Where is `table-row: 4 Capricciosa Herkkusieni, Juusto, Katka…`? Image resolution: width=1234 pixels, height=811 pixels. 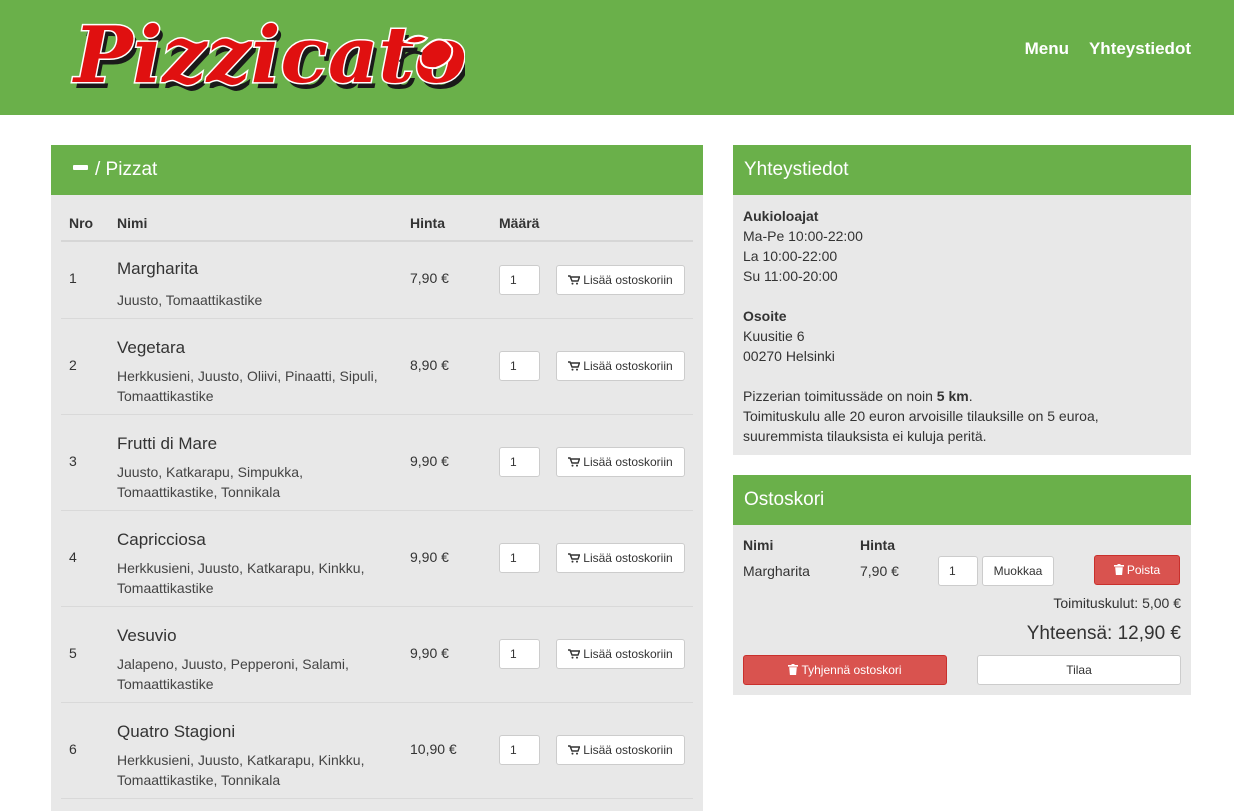 table-row: 4 Capricciosa Herkkusieni, Juusto, Katka… is located at coordinates (377, 559).